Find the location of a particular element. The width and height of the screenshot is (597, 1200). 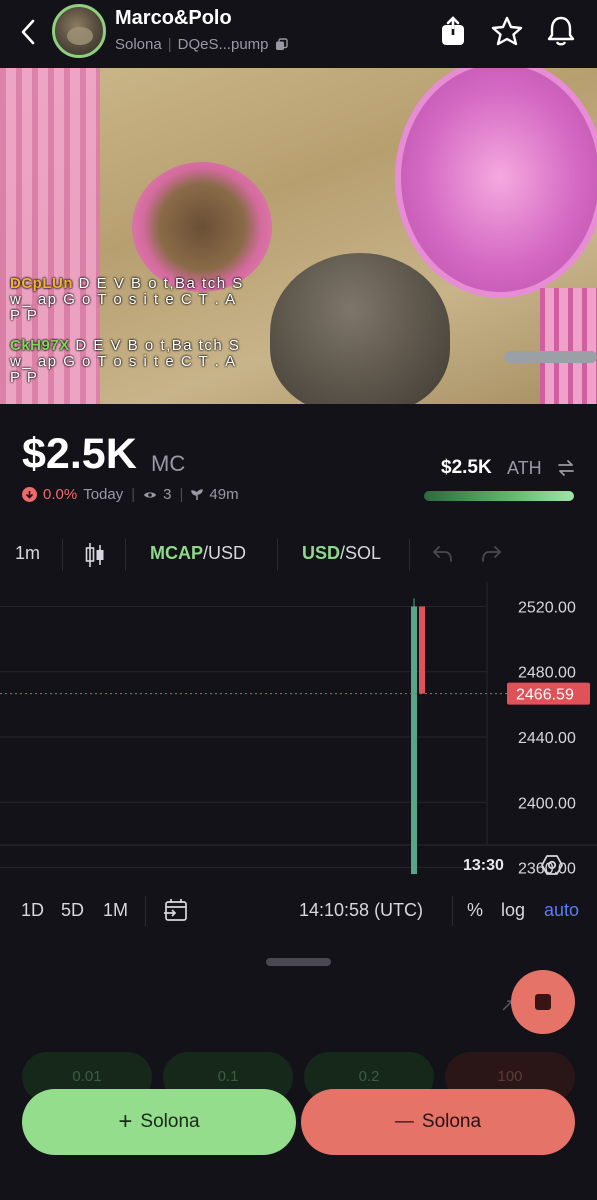

water-bottle is located at coordinates (550, 357).